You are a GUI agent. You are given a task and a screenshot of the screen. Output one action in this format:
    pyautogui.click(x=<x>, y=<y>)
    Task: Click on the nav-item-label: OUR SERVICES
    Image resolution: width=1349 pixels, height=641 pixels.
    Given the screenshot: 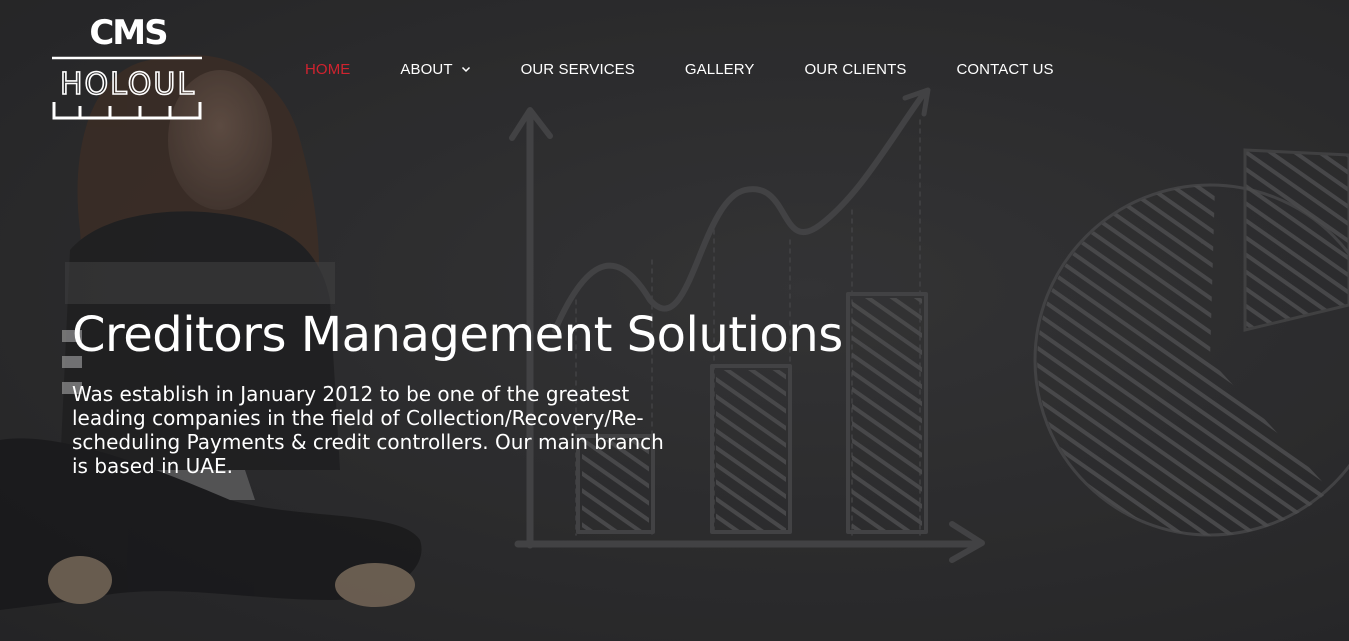 What is the action you would take?
    pyautogui.click(x=577, y=69)
    